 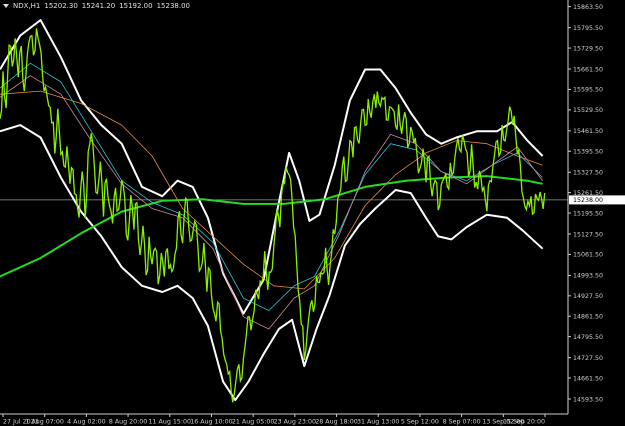 I want to click on y-tick-label: 15795.50, so click(x=588, y=28).